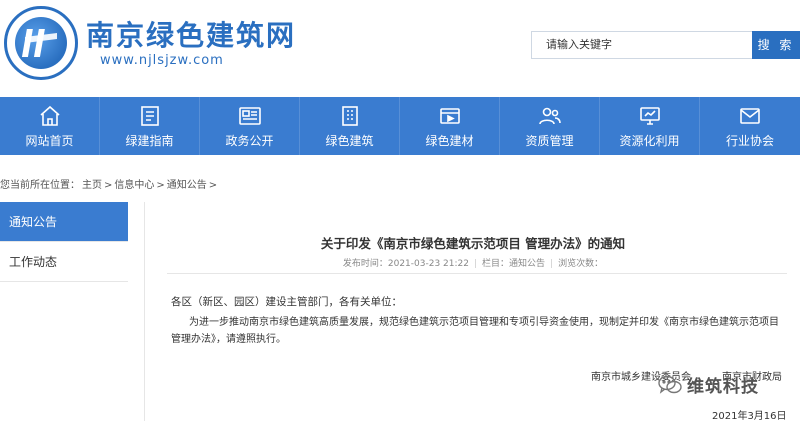 Image resolution: width=800 pixels, height=421 pixels. I want to click on nav-item-home: 网站首页, so click(50, 126).